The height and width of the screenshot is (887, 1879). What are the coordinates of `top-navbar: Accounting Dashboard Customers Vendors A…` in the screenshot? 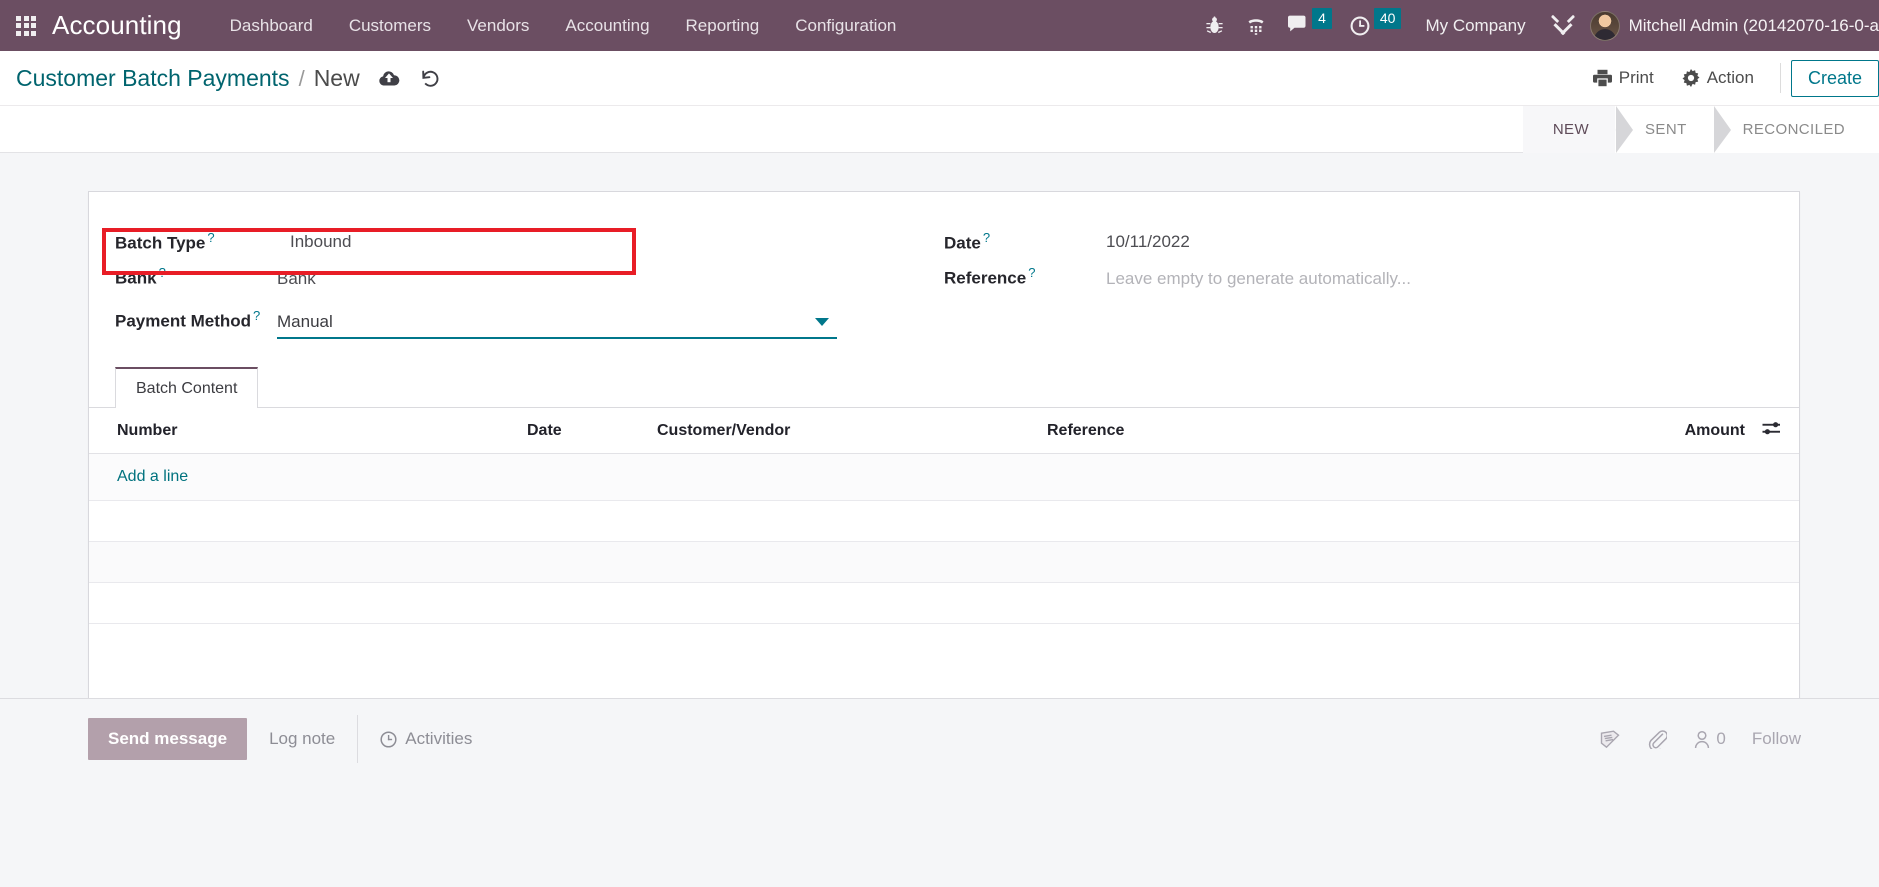 It's located at (939, 25).